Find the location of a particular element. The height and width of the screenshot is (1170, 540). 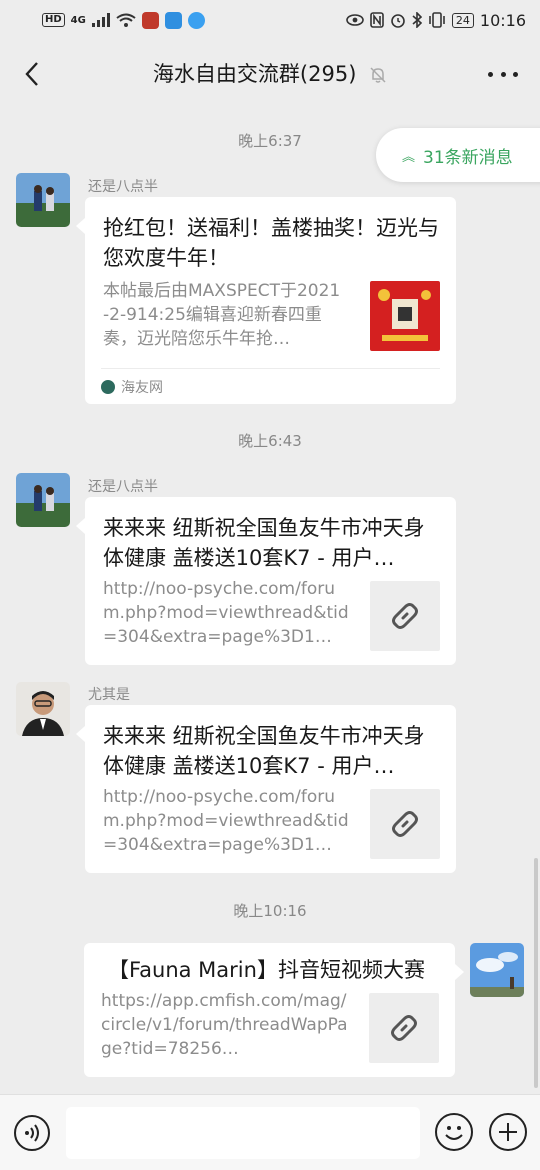

voice-icon is located at coordinates (32, 1133).